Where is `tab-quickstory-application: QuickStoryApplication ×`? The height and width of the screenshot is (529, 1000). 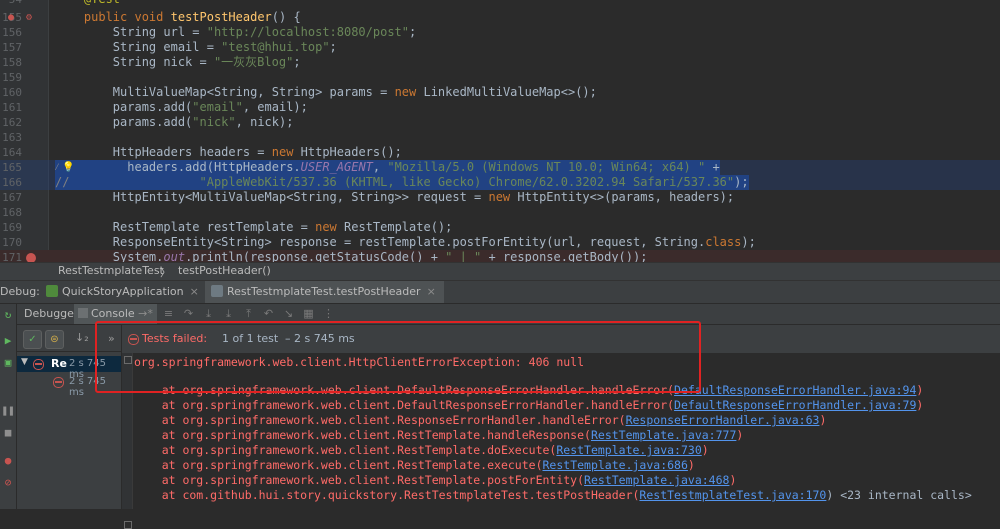 tab-quickstory-application: QuickStoryApplication × is located at coordinates (123, 292).